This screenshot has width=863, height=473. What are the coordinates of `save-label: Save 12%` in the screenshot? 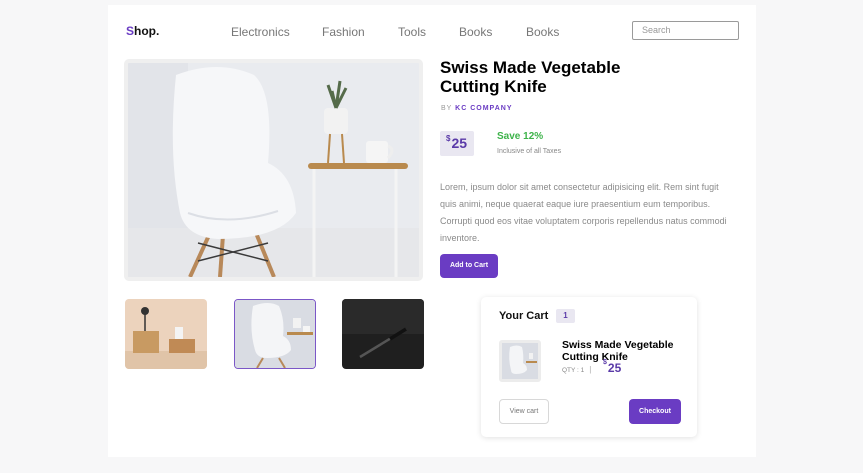 It's located at (520, 136).